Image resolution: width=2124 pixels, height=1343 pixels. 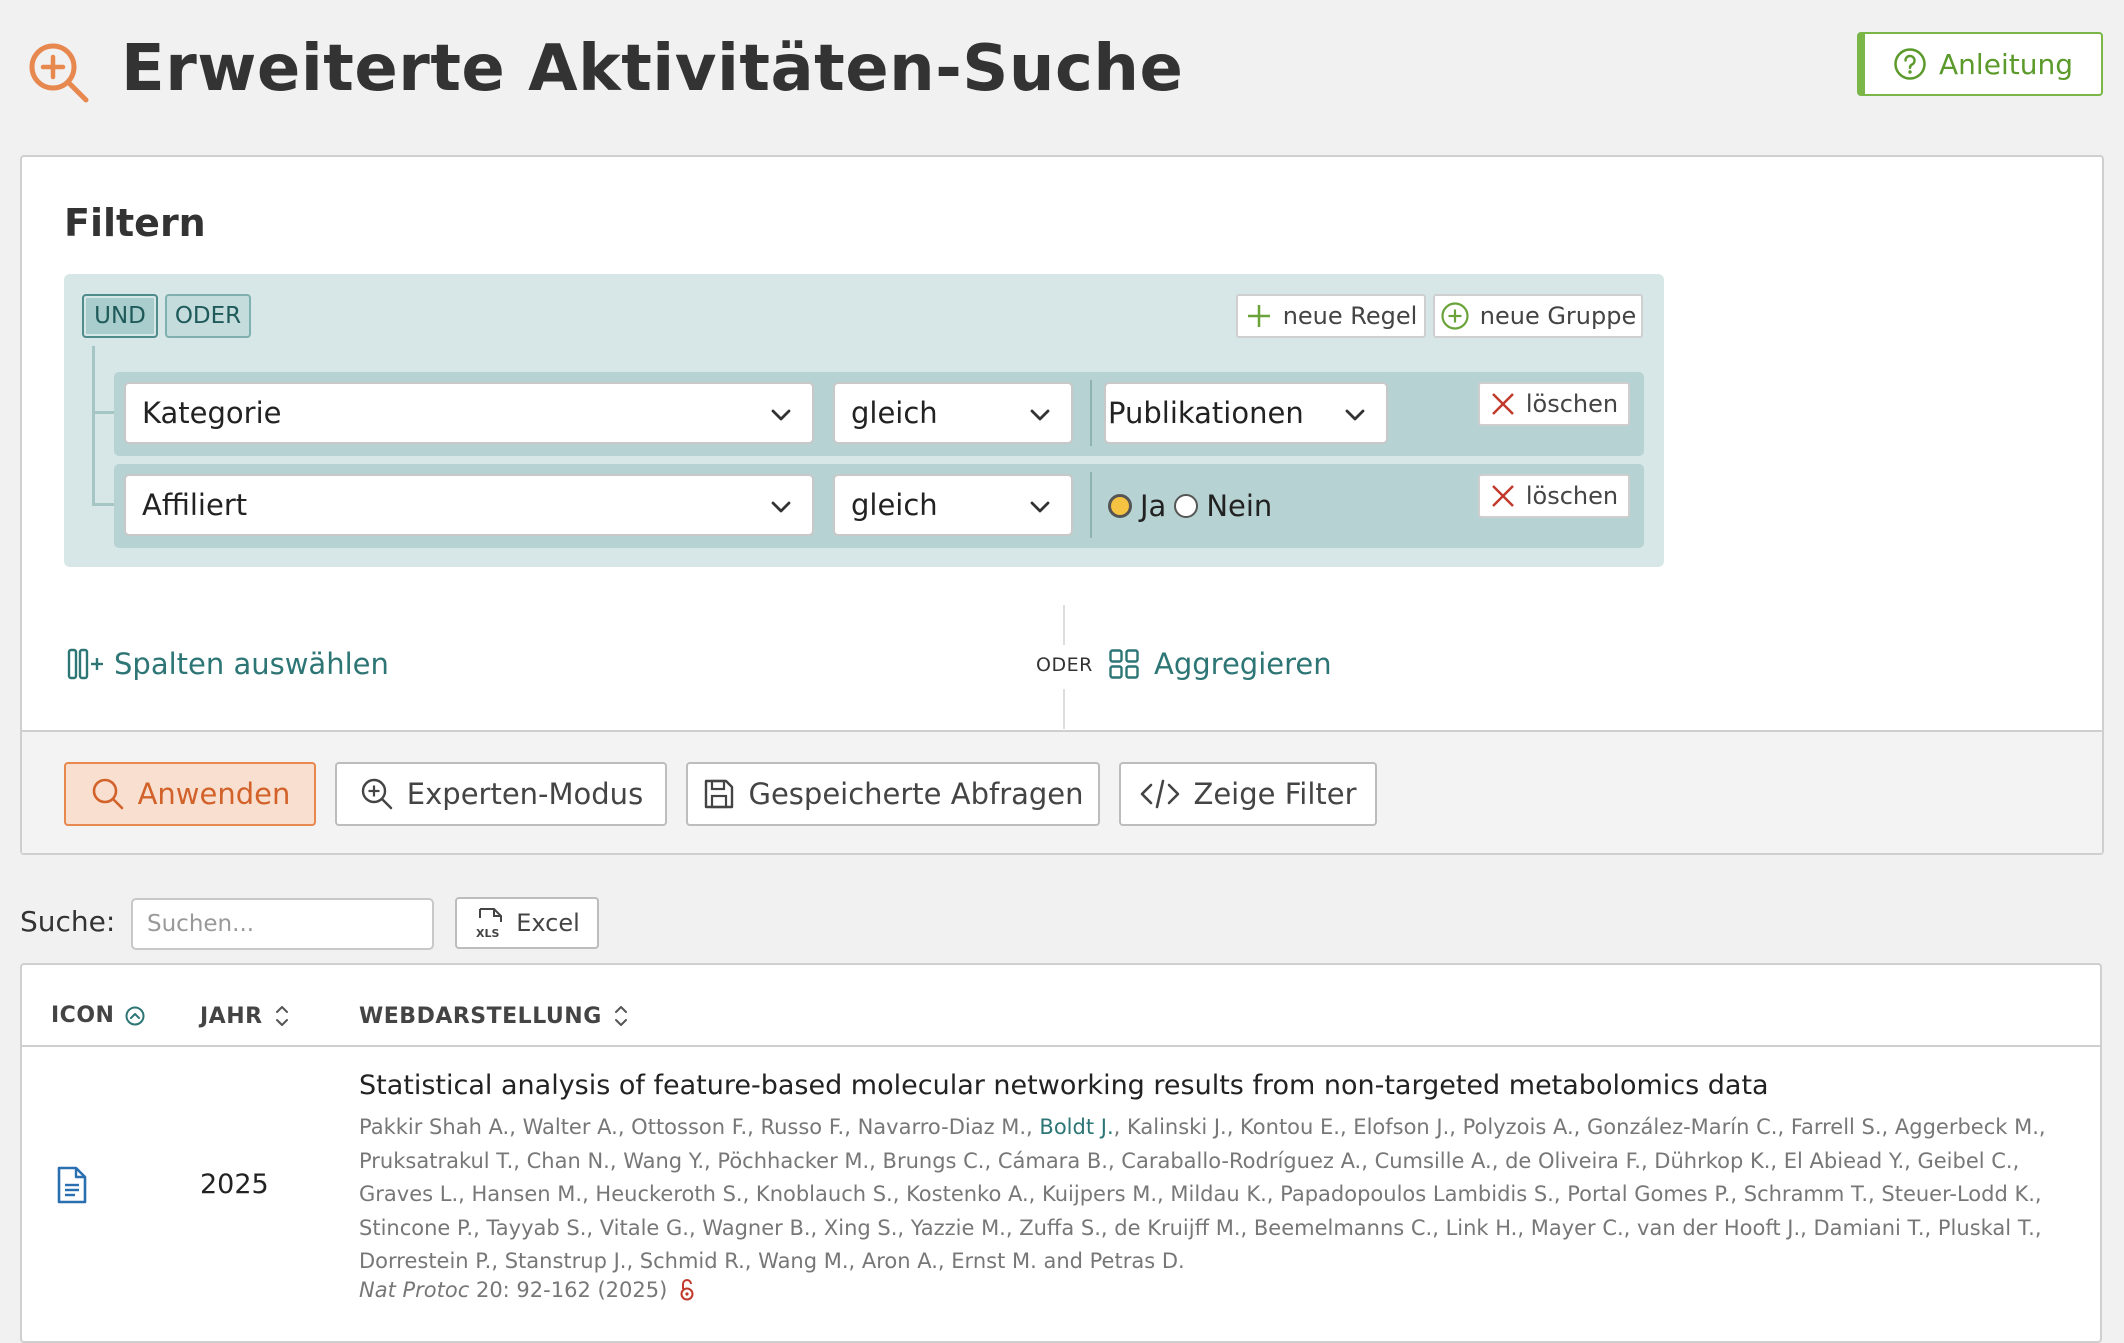 What do you see at coordinates (83, 1015) in the screenshot?
I see `column-header-label: ICON` at bounding box center [83, 1015].